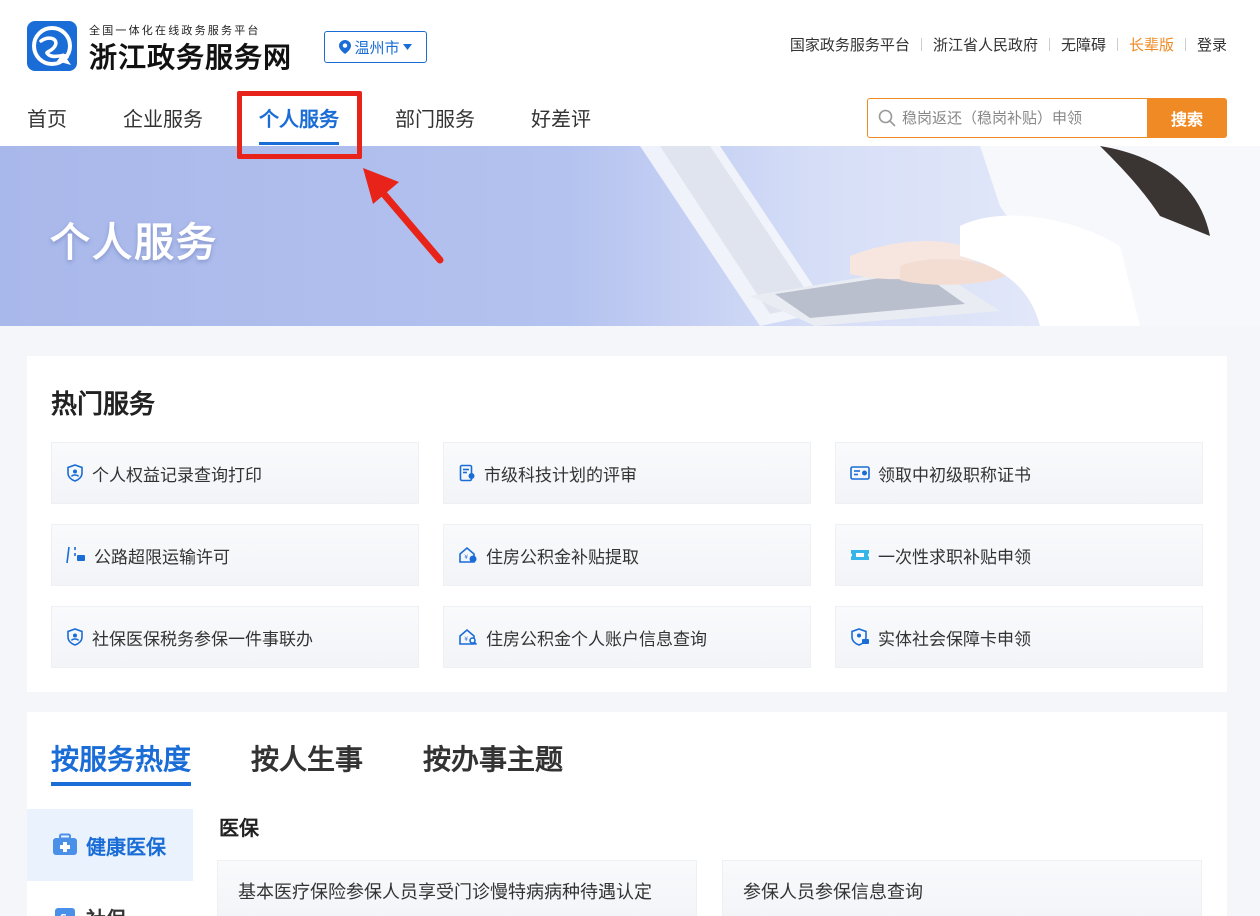 This screenshot has height=916, width=1260. Describe the element at coordinates (307, 762) in the screenshot. I see `tab-by-life-events: 按人生事` at that location.